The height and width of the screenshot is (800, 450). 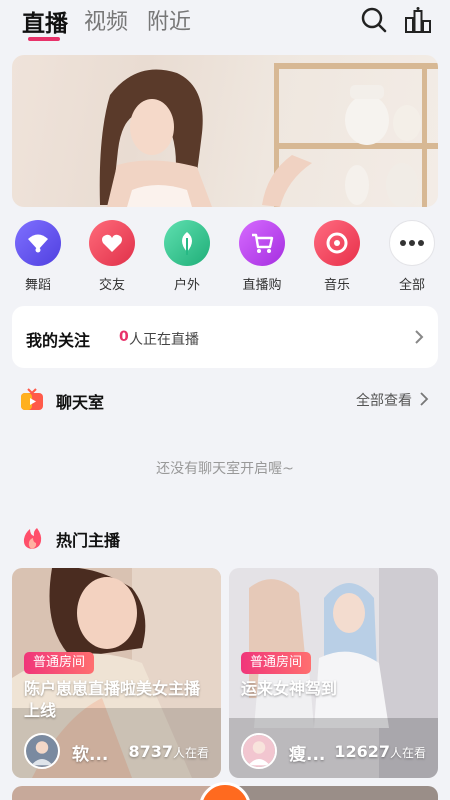 I want to click on leaf-icon, so click(x=187, y=243).